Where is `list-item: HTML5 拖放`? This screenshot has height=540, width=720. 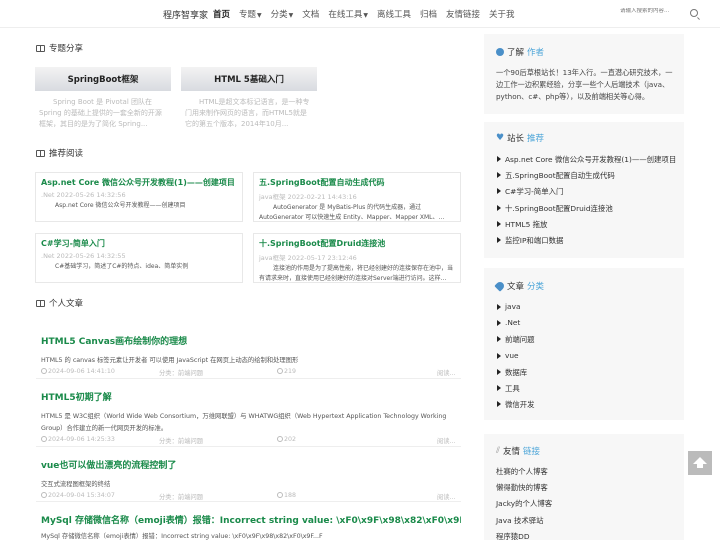
list-item: HTML5 拖放 is located at coordinates (586, 227).